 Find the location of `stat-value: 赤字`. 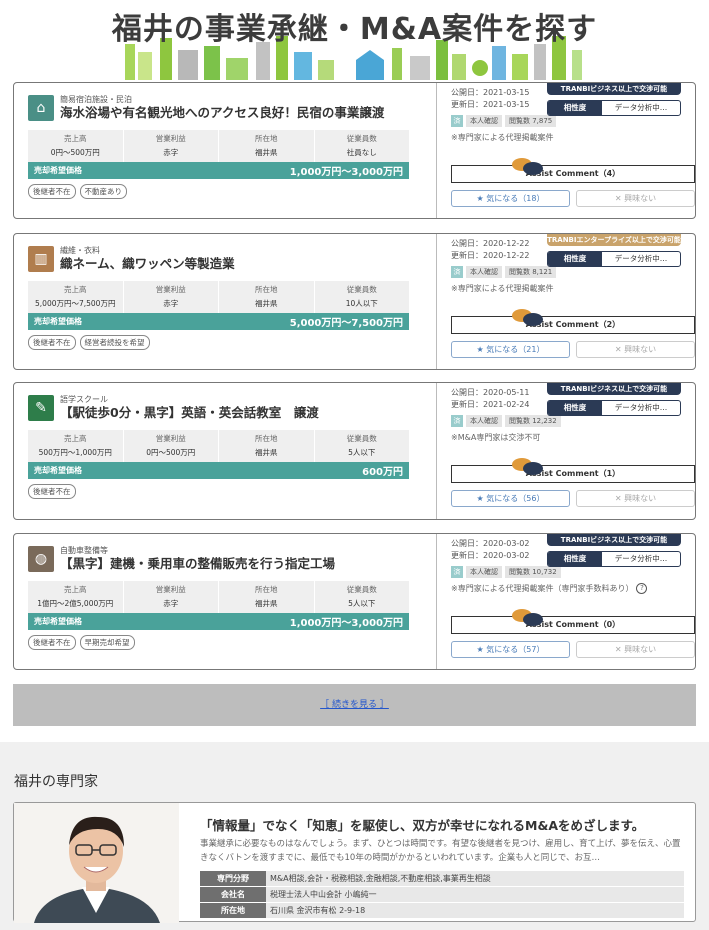

stat-value: 赤字 is located at coordinates (171, 603).